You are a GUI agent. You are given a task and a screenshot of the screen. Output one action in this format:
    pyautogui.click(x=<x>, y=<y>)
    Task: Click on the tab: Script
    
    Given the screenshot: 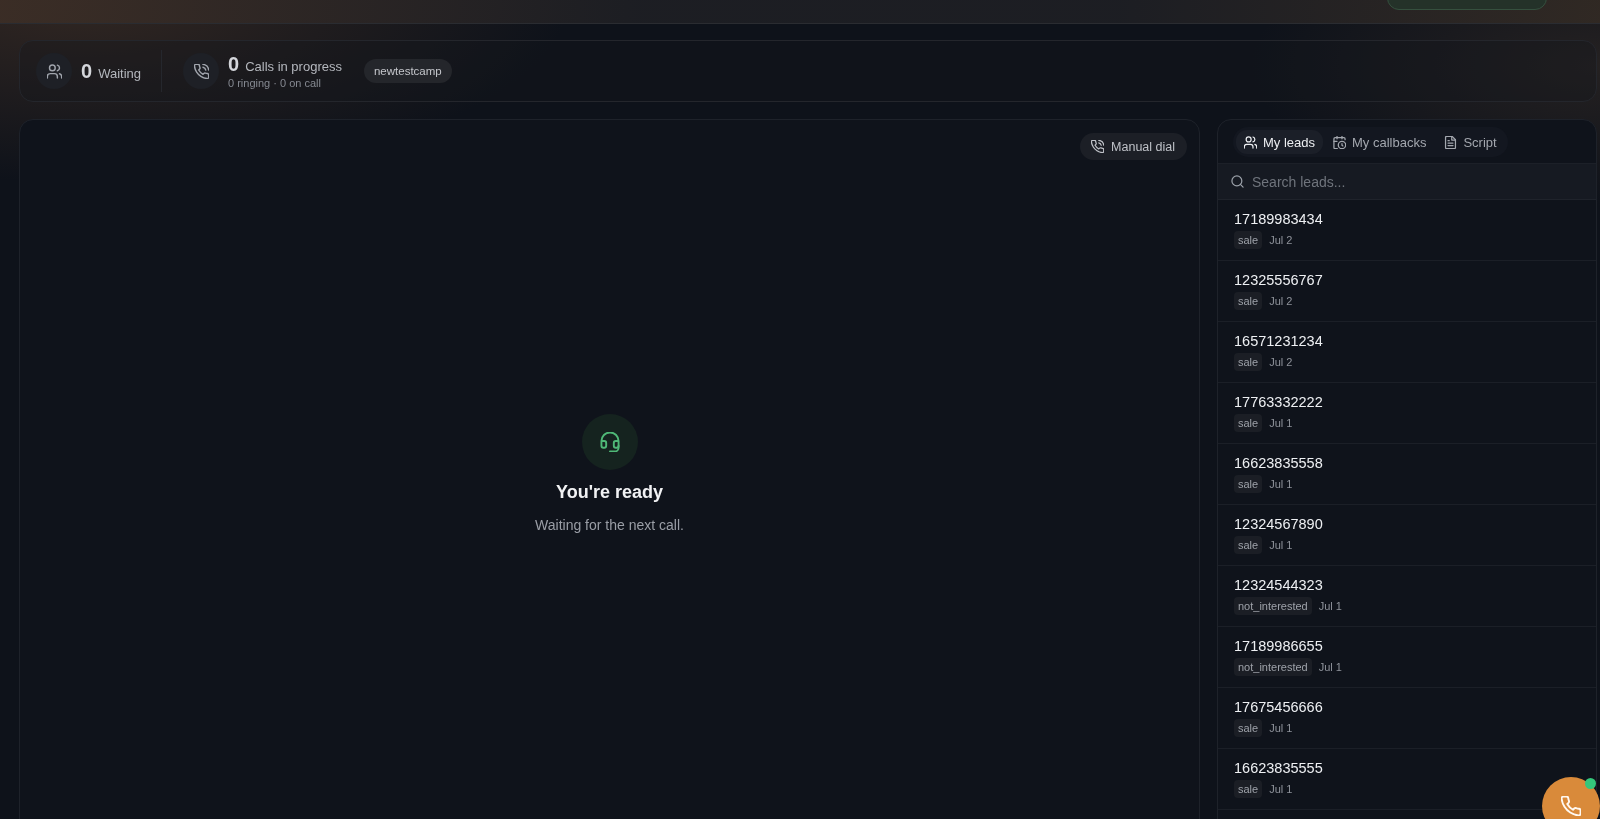 What is the action you would take?
    pyautogui.click(x=1470, y=142)
    